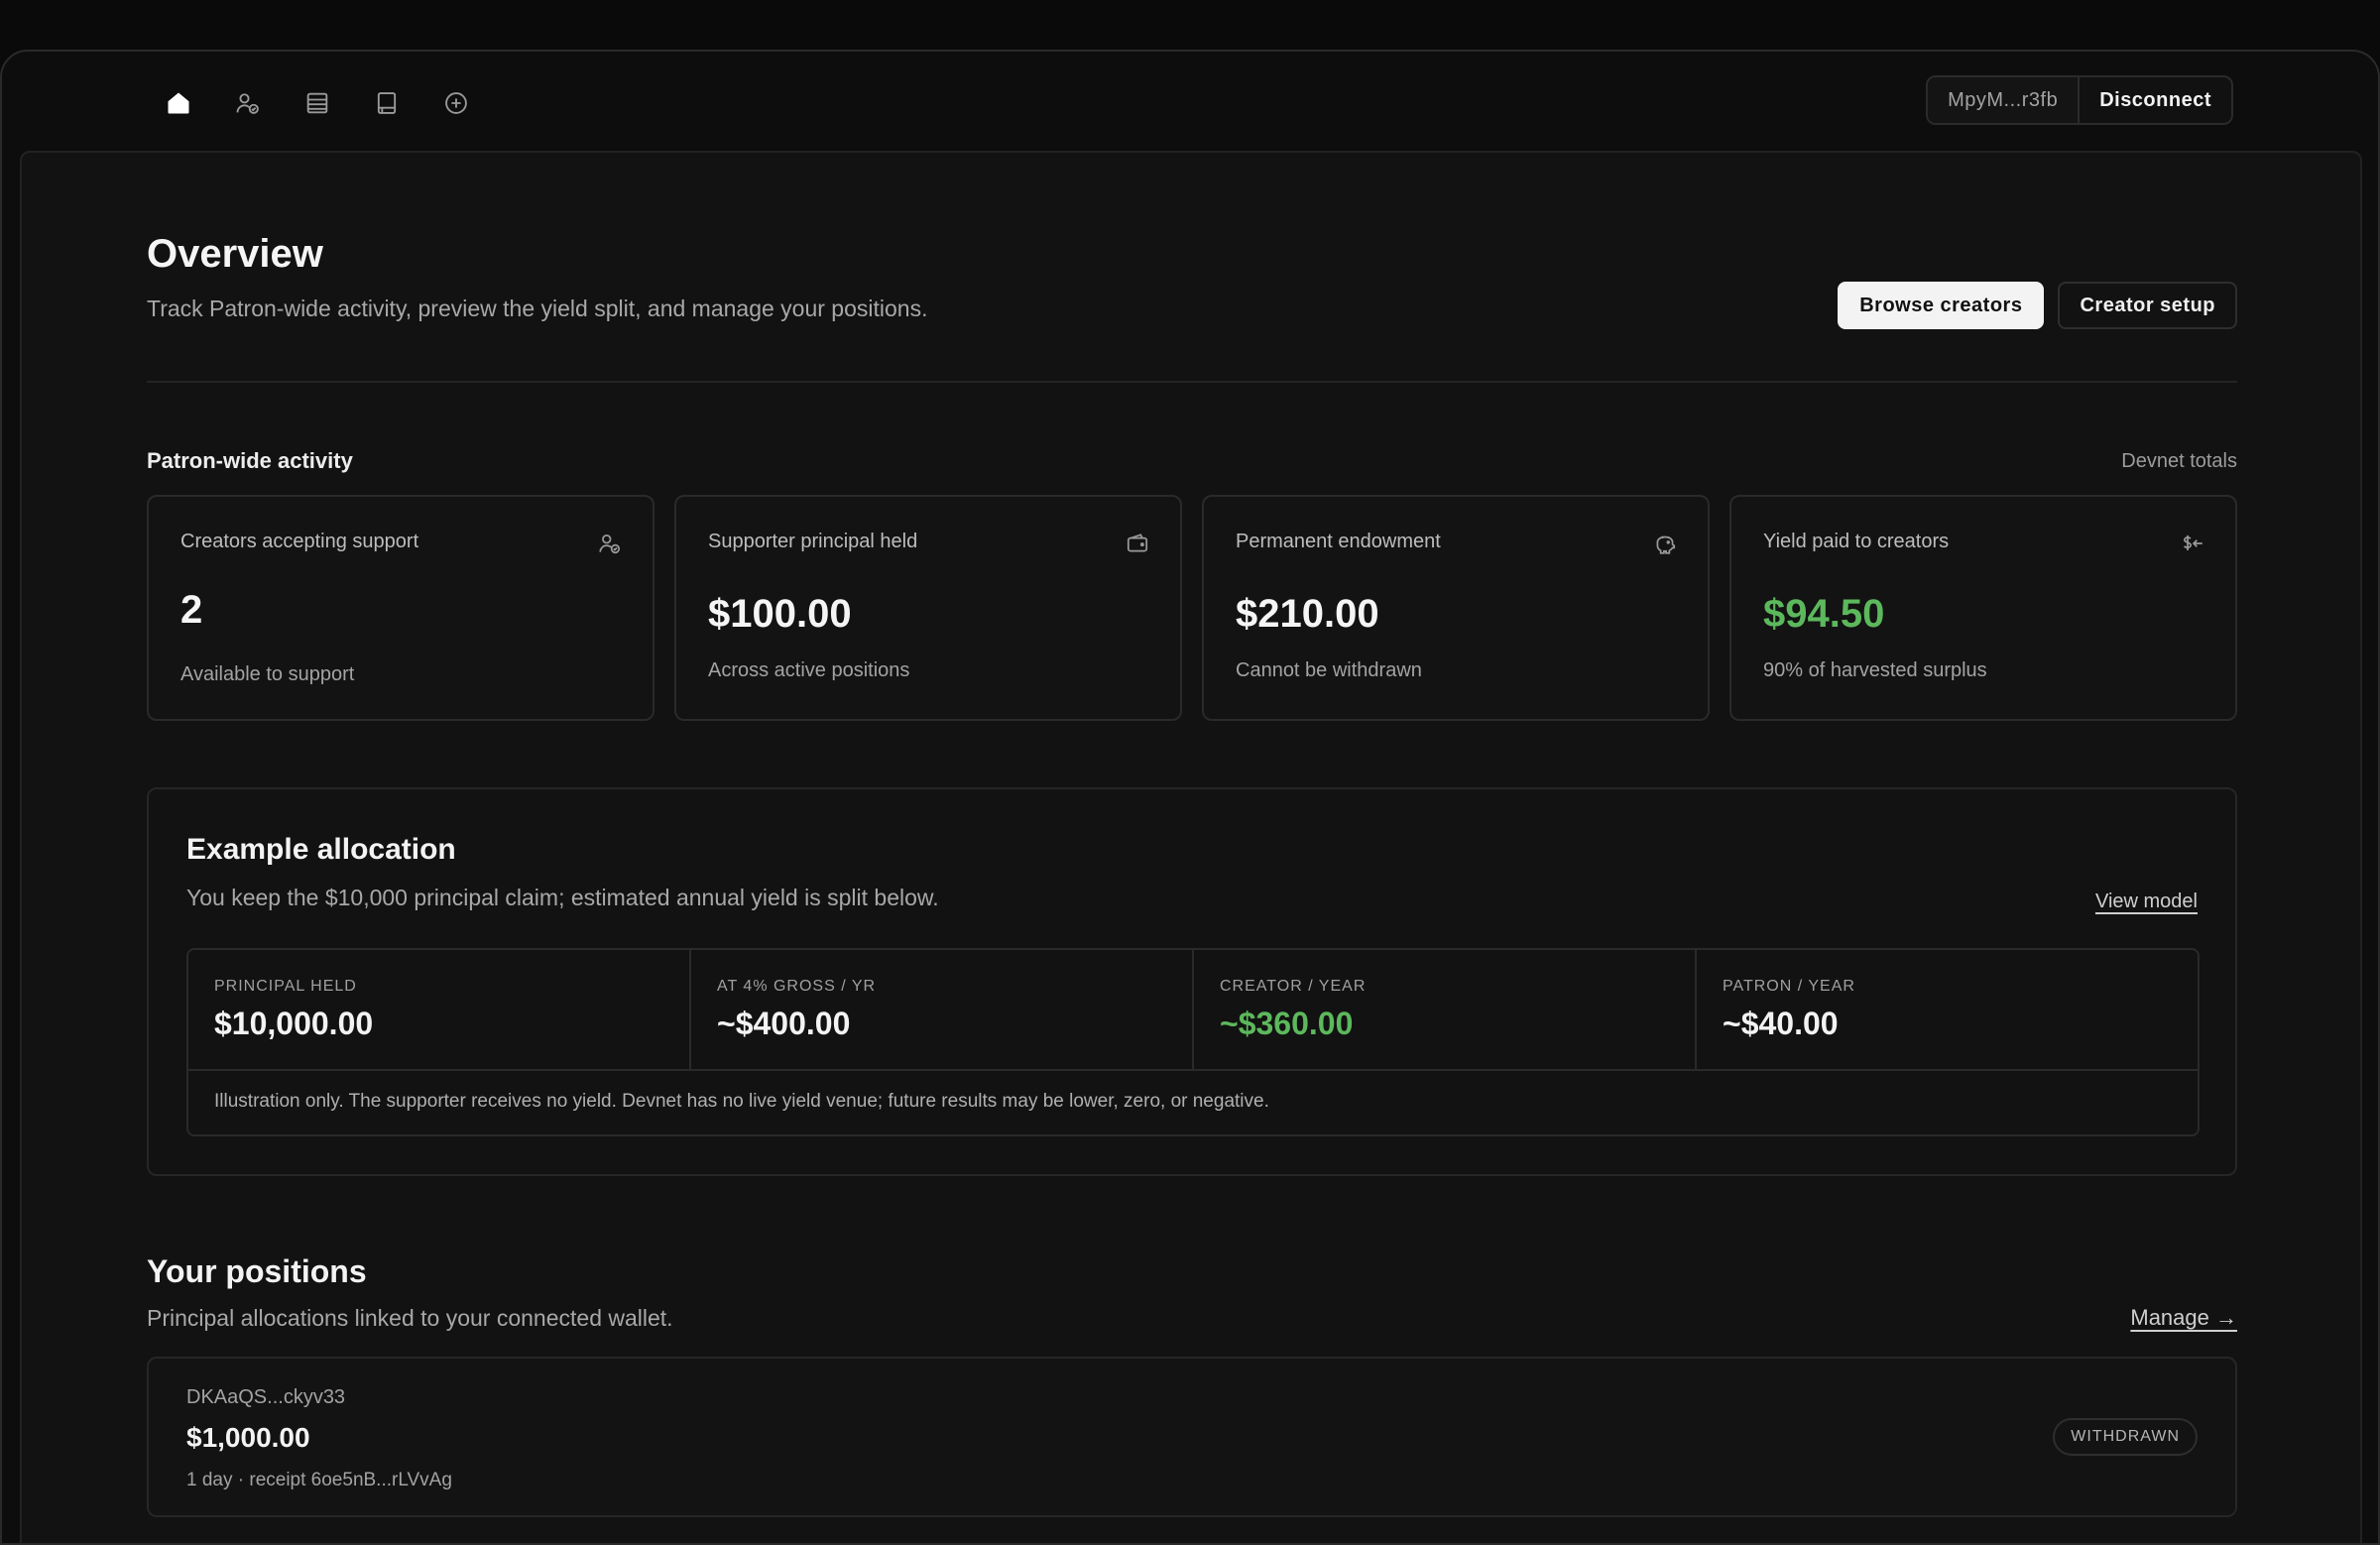  I want to click on stat-label: Supporter principal held, so click(813, 541).